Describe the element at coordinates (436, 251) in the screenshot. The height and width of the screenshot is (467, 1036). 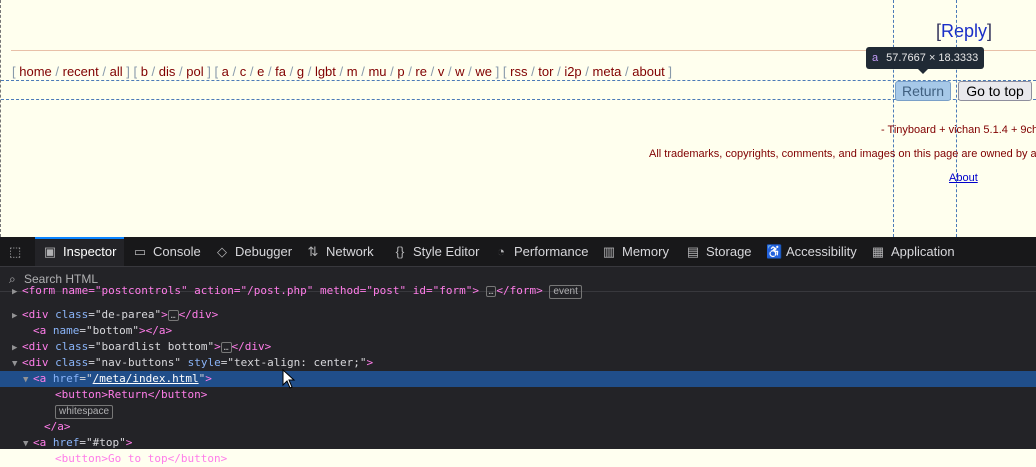
I see `tab-style-editor: {} Style Editor` at that location.